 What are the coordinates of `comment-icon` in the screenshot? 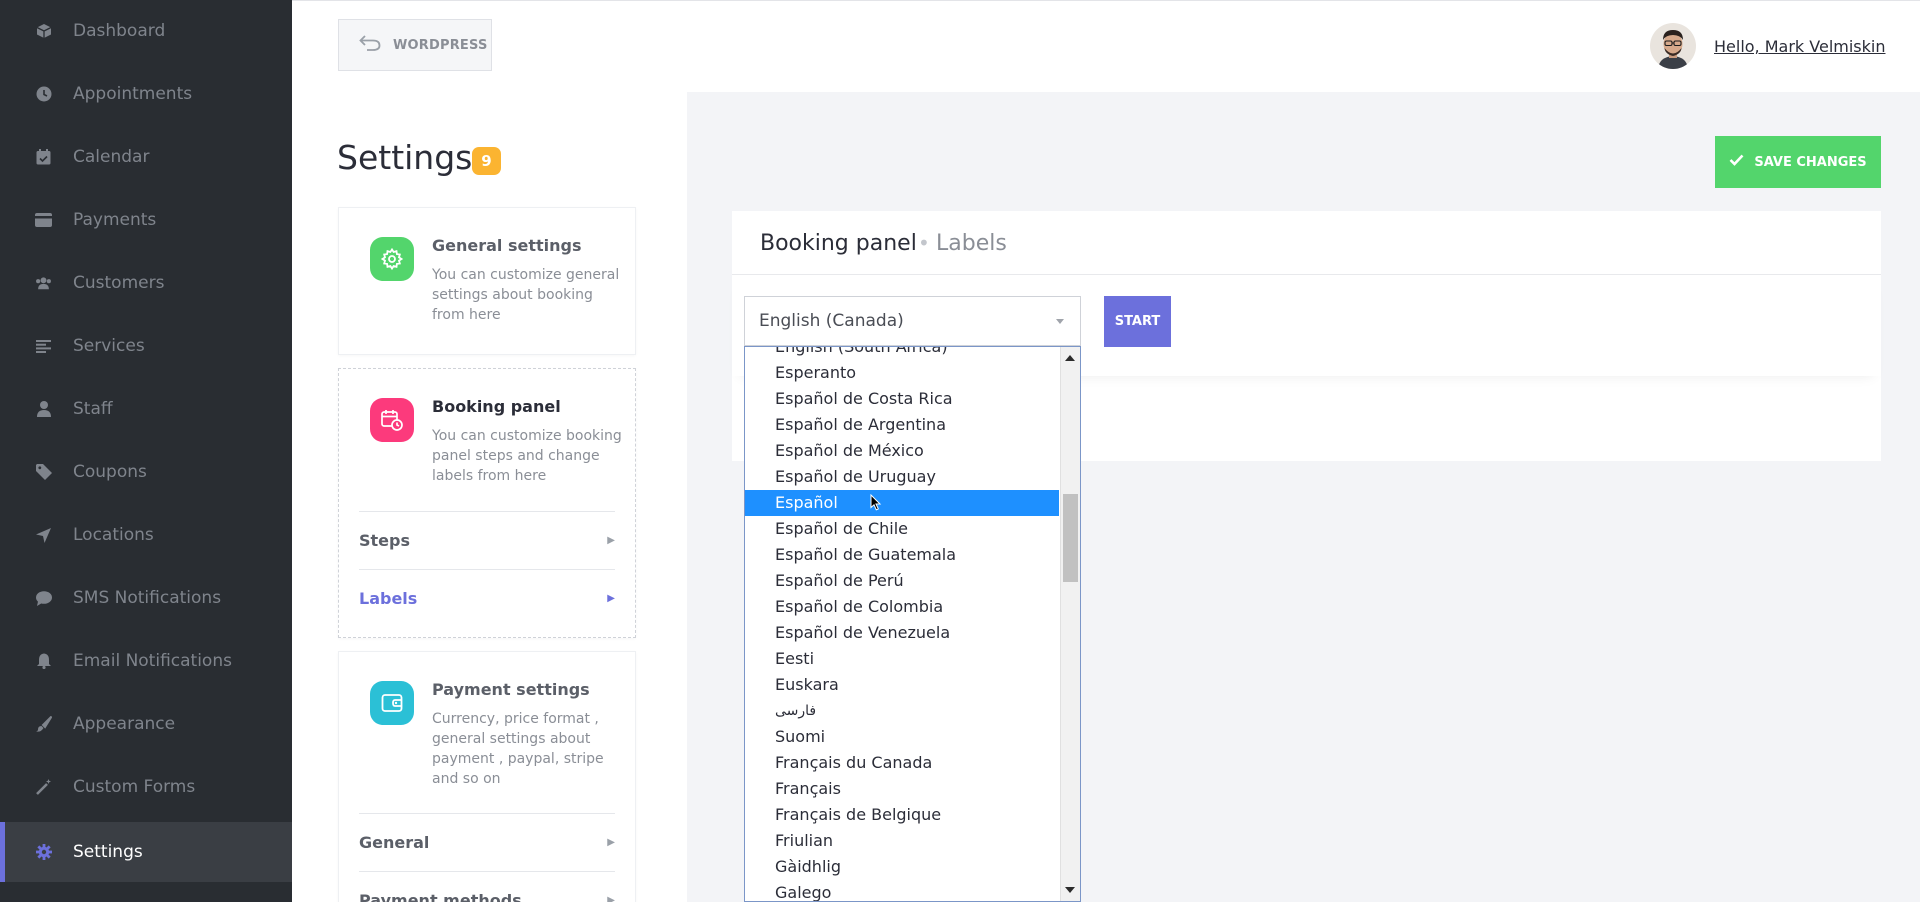 It's located at (43, 598).